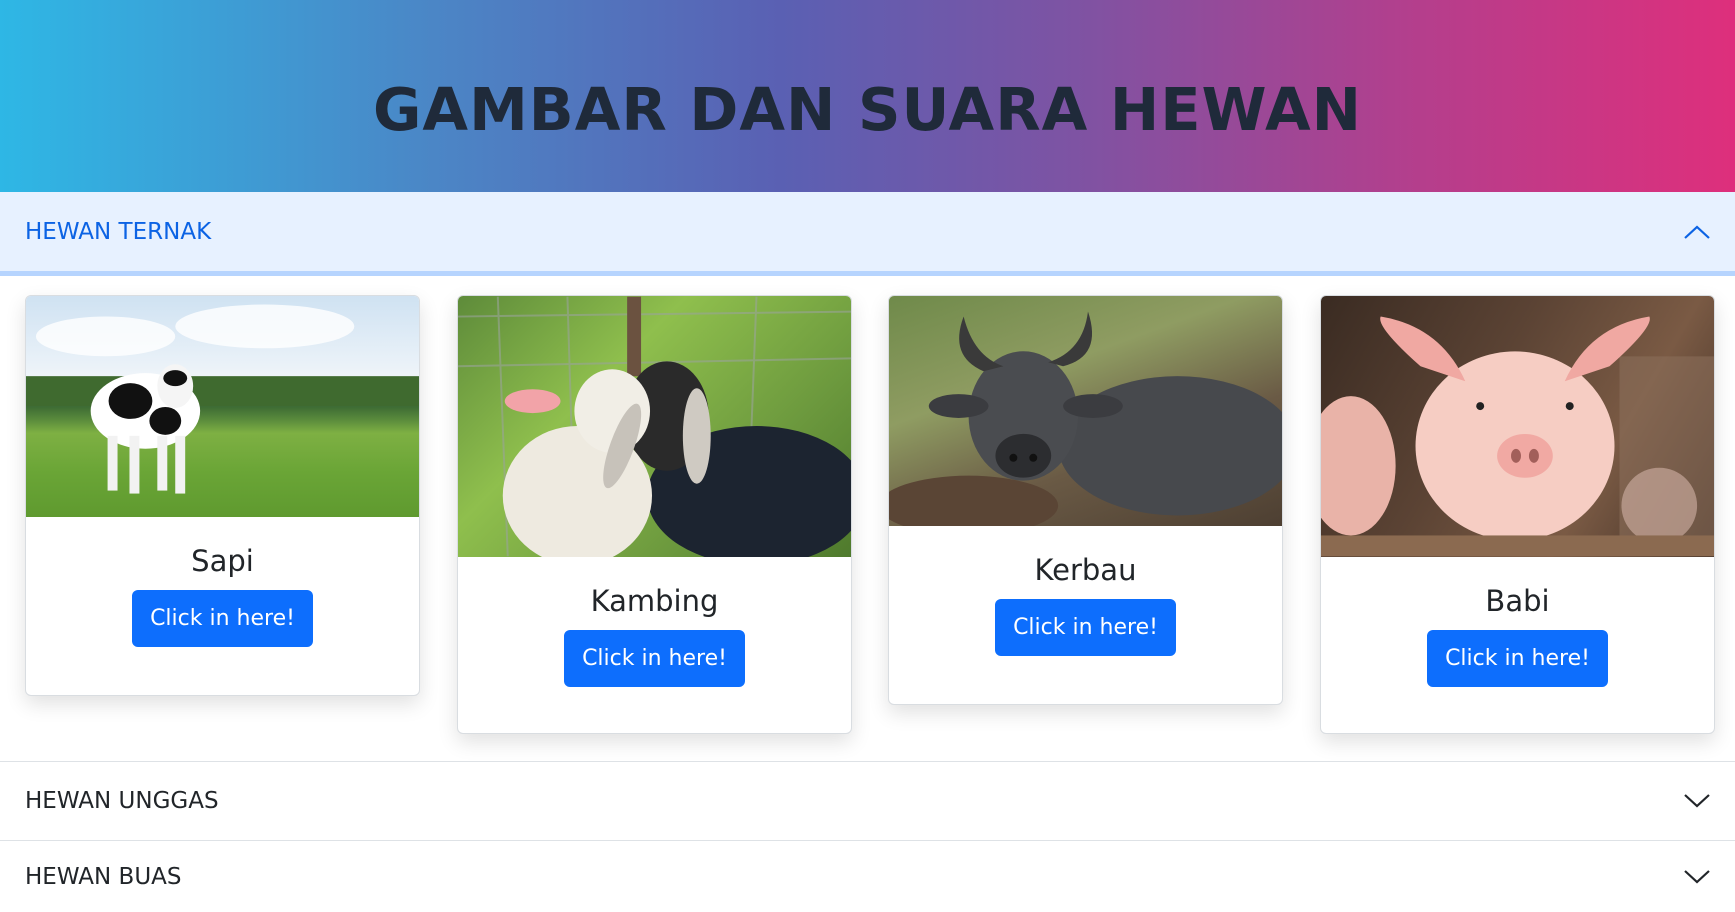  I want to click on accordion-label: HEWAN TERNAK, so click(118, 231).